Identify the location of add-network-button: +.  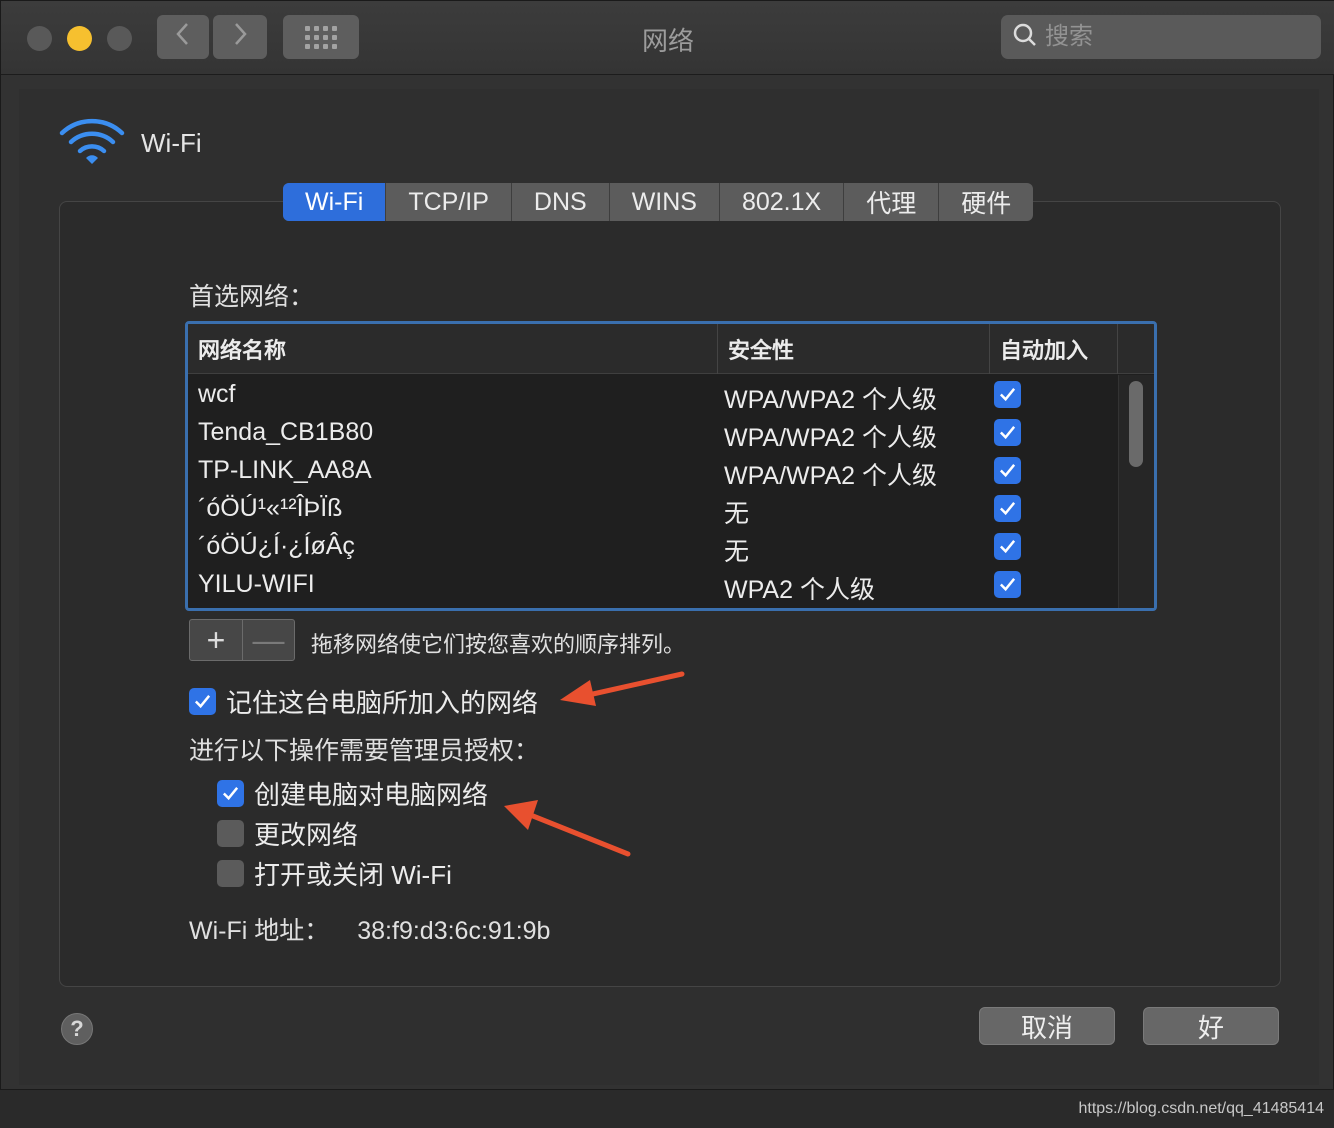
(216, 640).